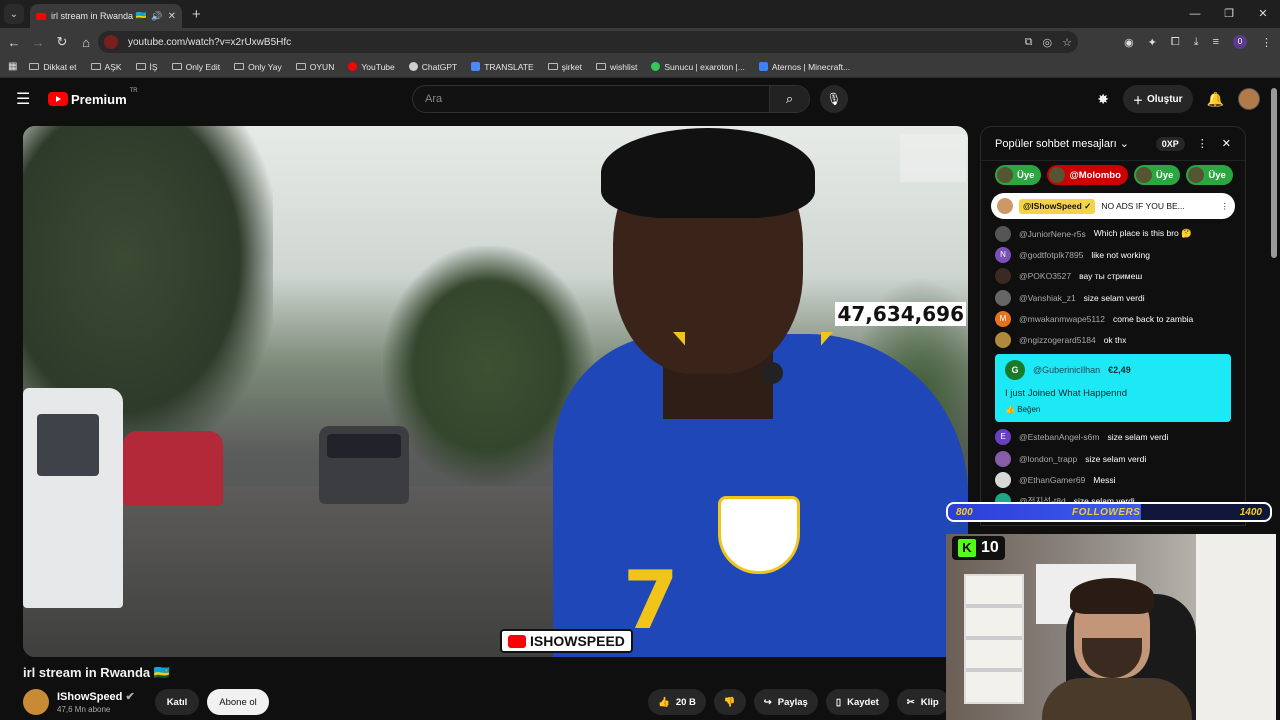 The height and width of the screenshot is (720, 1280). I want to click on chat-author: @ngizzogerard5184, so click(1057, 340).